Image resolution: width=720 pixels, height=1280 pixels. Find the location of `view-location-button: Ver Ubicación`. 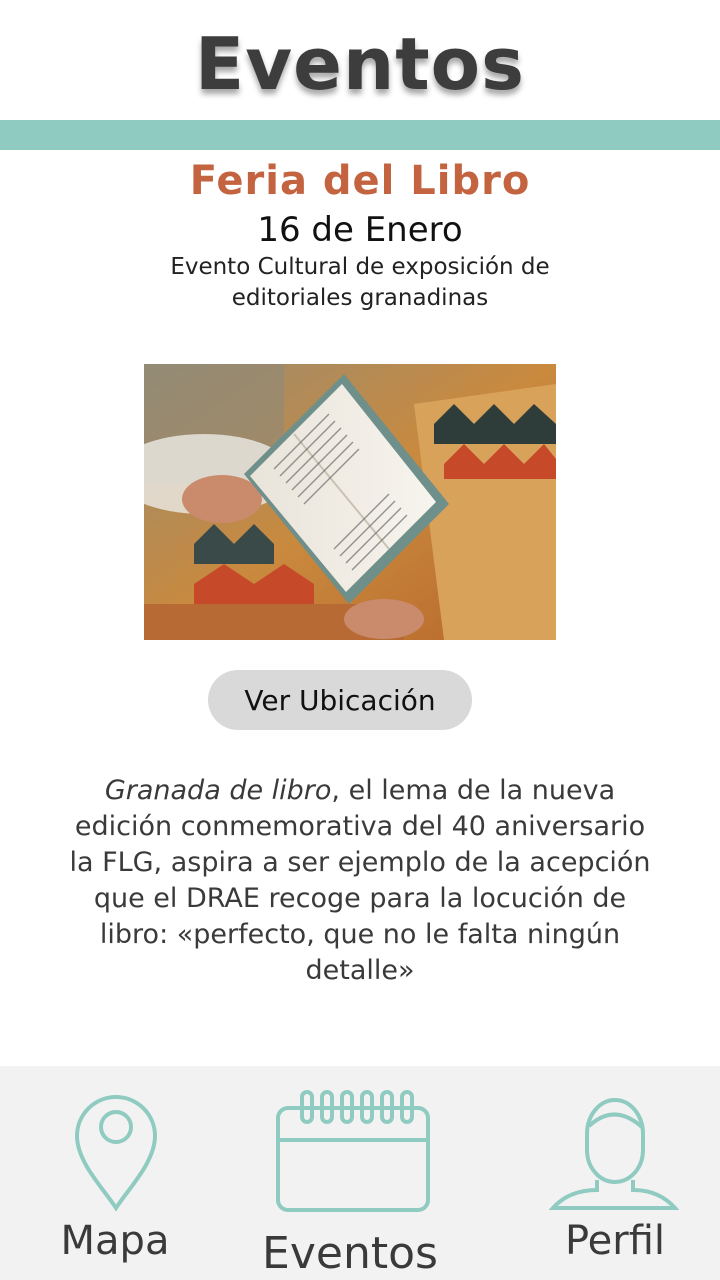

view-location-button: Ver Ubicación is located at coordinates (340, 700).